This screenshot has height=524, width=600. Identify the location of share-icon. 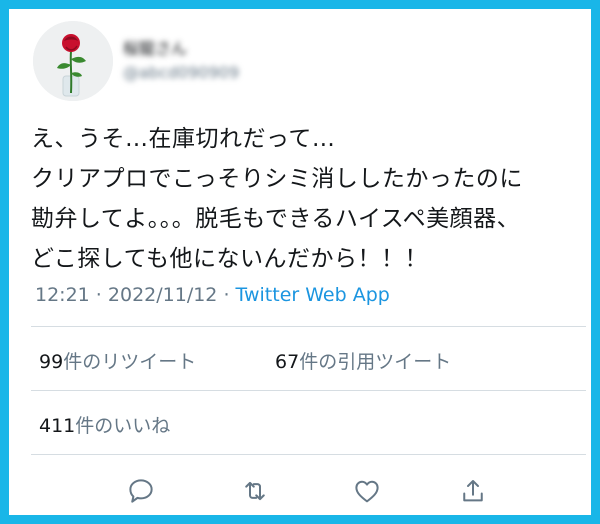
(473, 491).